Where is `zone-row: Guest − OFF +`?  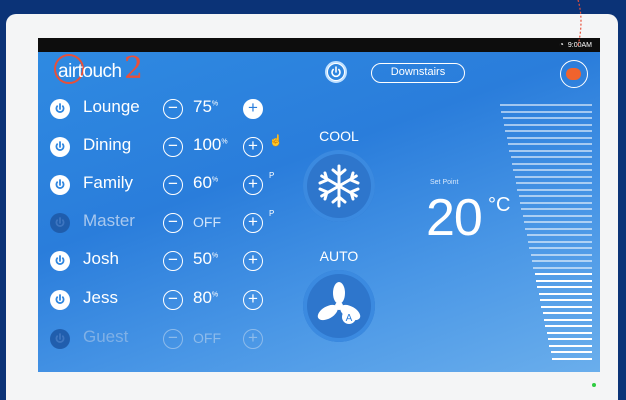 zone-row: Guest − OFF + is located at coordinates (180, 339).